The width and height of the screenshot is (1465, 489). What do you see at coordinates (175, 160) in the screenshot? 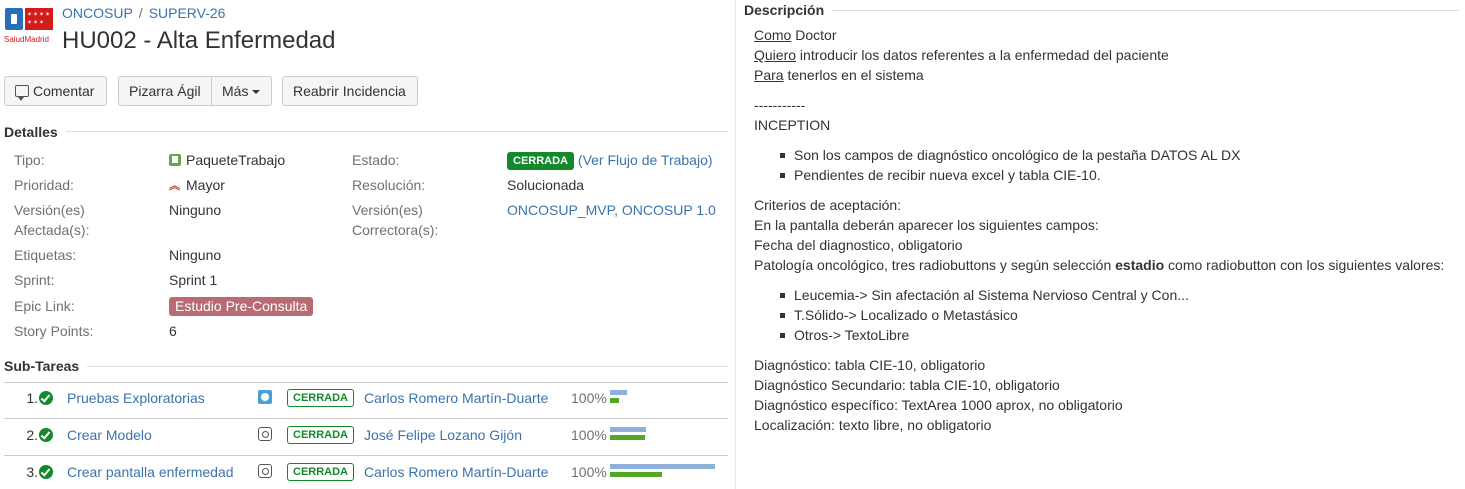
I see `package-icon` at bounding box center [175, 160].